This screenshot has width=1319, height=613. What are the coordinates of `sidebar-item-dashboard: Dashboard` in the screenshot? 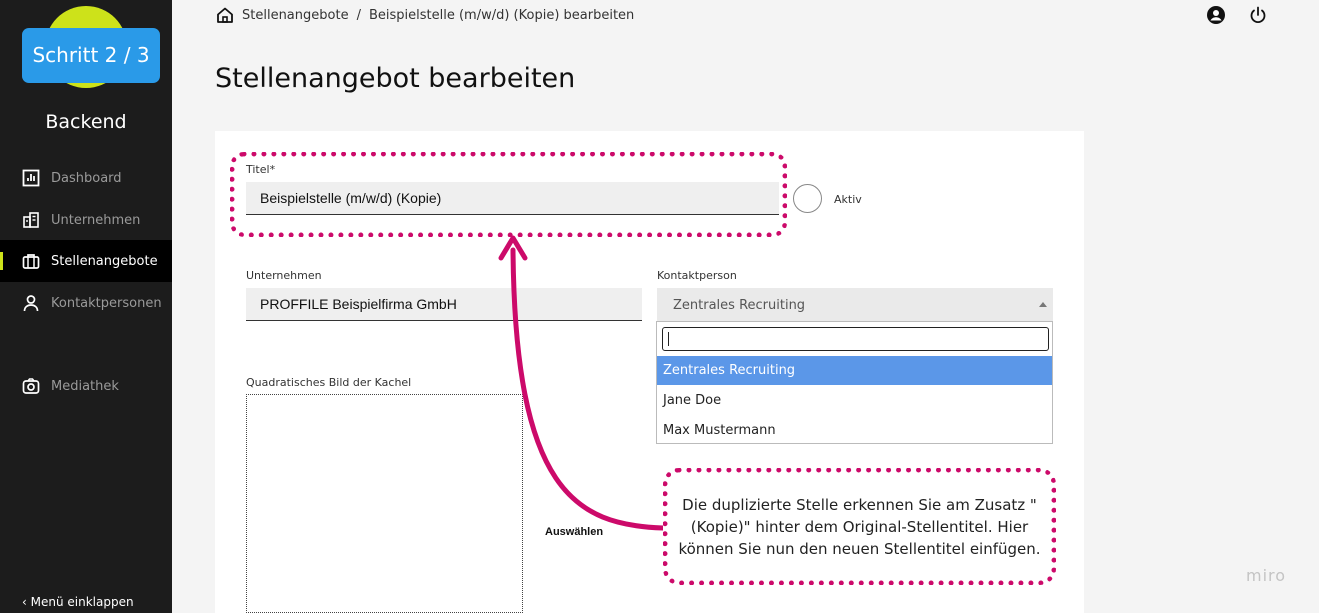 It's located at (86, 178).